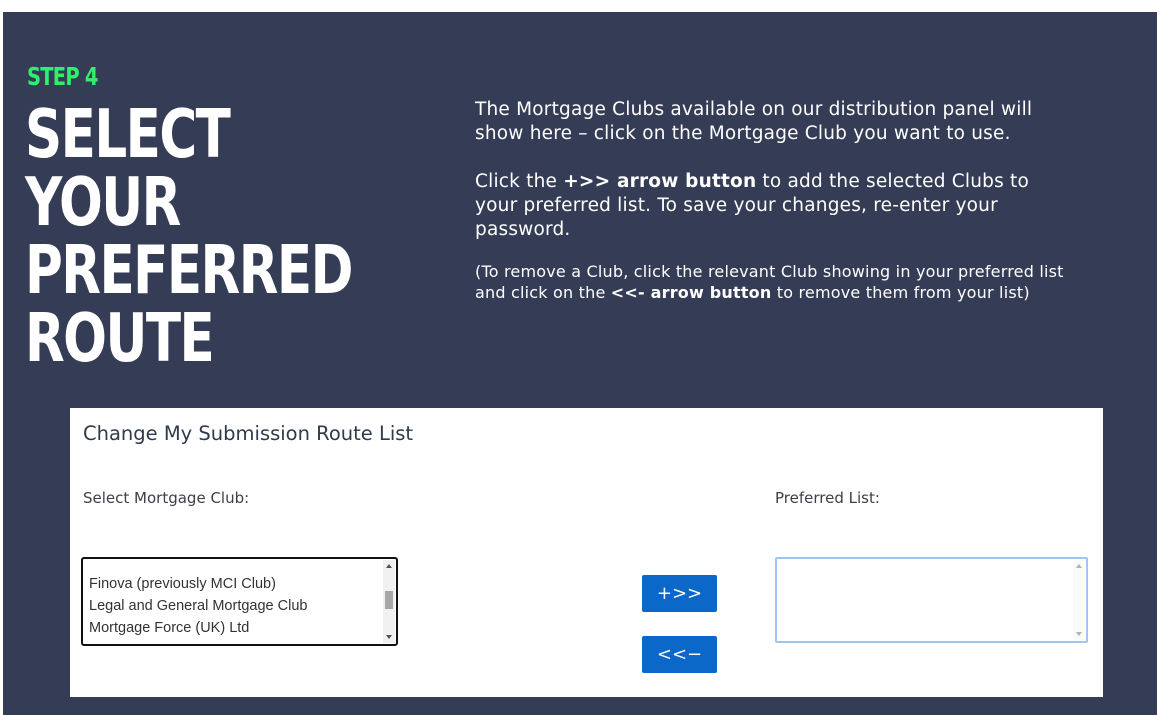  Describe the element at coordinates (679, 593) in the screenshot. I see `add-club-button: +>>` at that location.